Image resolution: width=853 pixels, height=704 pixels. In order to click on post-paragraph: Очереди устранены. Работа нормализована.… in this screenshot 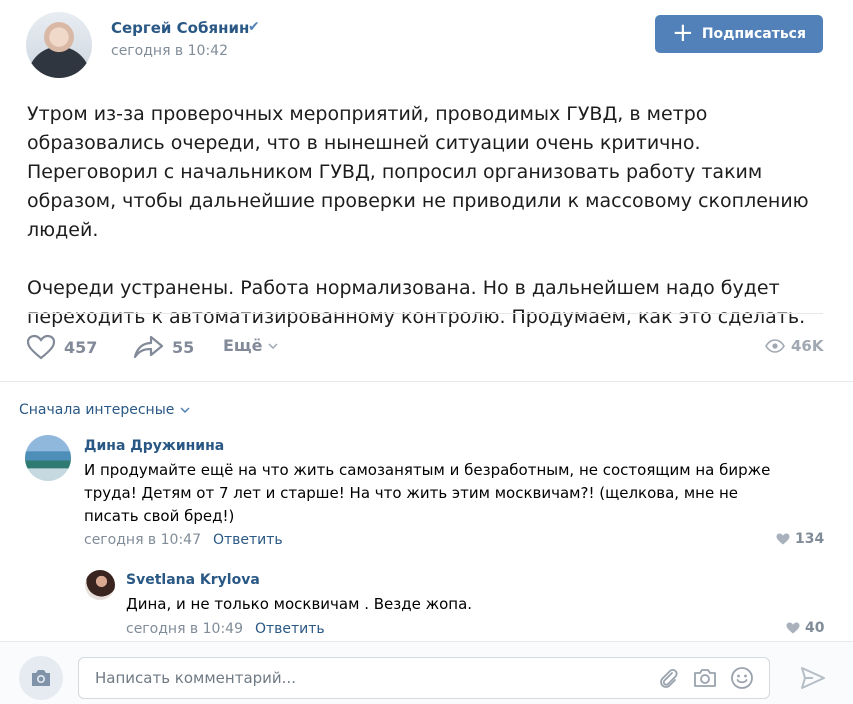, I will do `click(416, 302)`.